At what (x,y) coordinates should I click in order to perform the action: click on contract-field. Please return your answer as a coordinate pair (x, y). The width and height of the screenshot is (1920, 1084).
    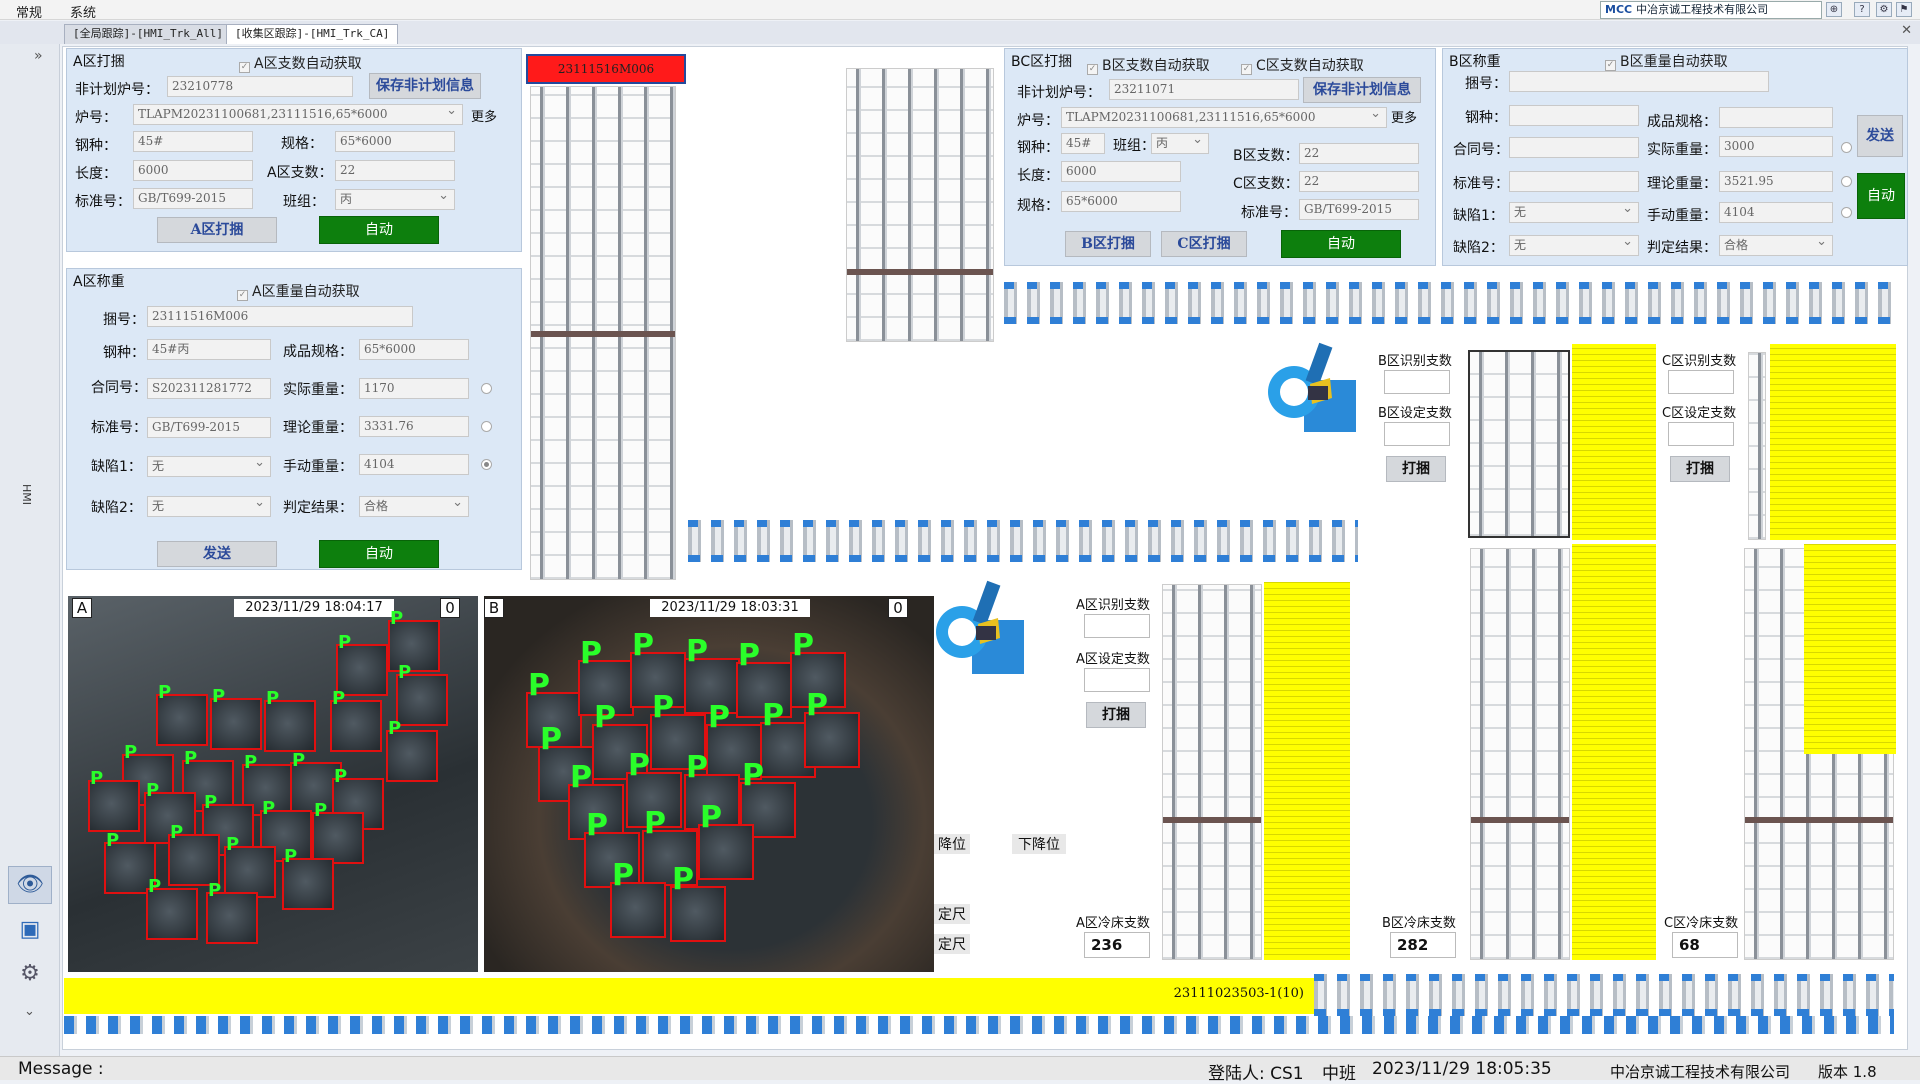
    Looking at the image, I should click on (1574, 147).